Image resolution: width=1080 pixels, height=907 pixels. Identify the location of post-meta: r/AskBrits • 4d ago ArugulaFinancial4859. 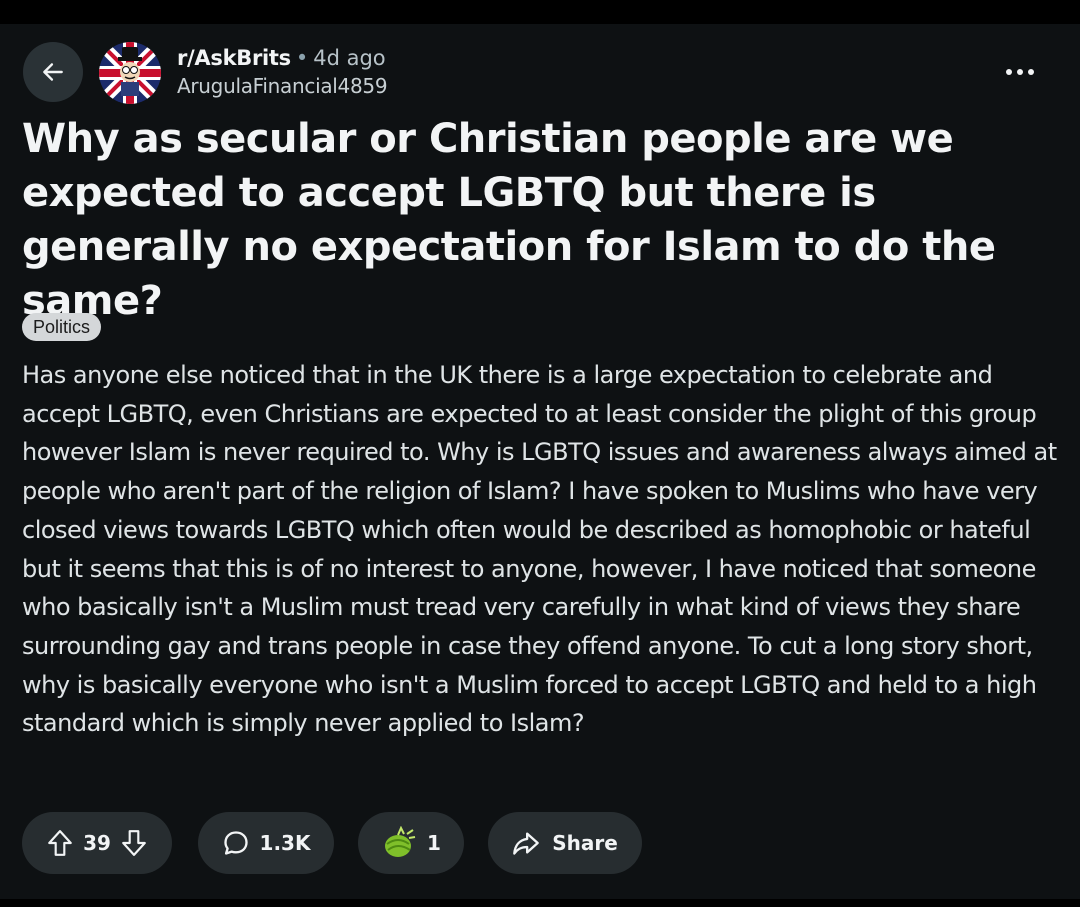
(282, 72).